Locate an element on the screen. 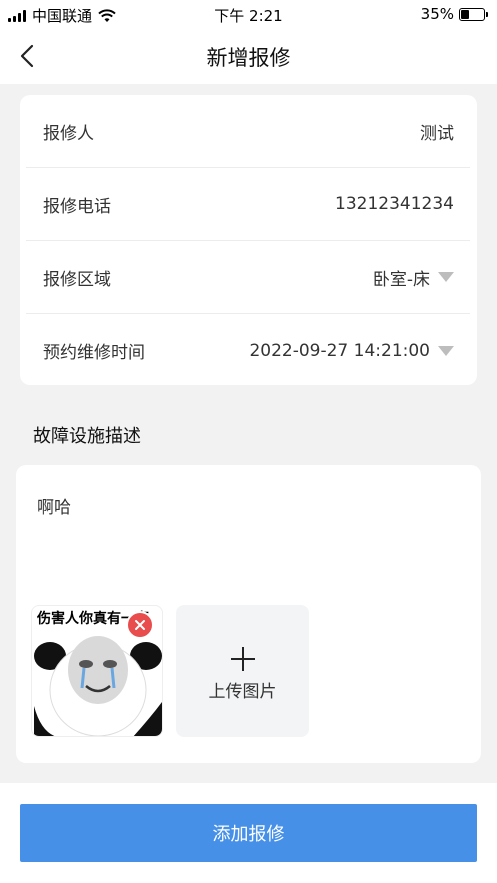 This screenshot has height=883, width=497. page-title: 新增报修 is located at coordinates (248, 58).